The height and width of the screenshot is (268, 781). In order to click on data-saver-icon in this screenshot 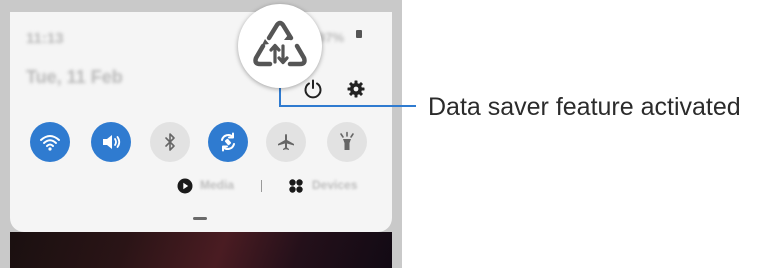, I will do `click(280, 43)`.